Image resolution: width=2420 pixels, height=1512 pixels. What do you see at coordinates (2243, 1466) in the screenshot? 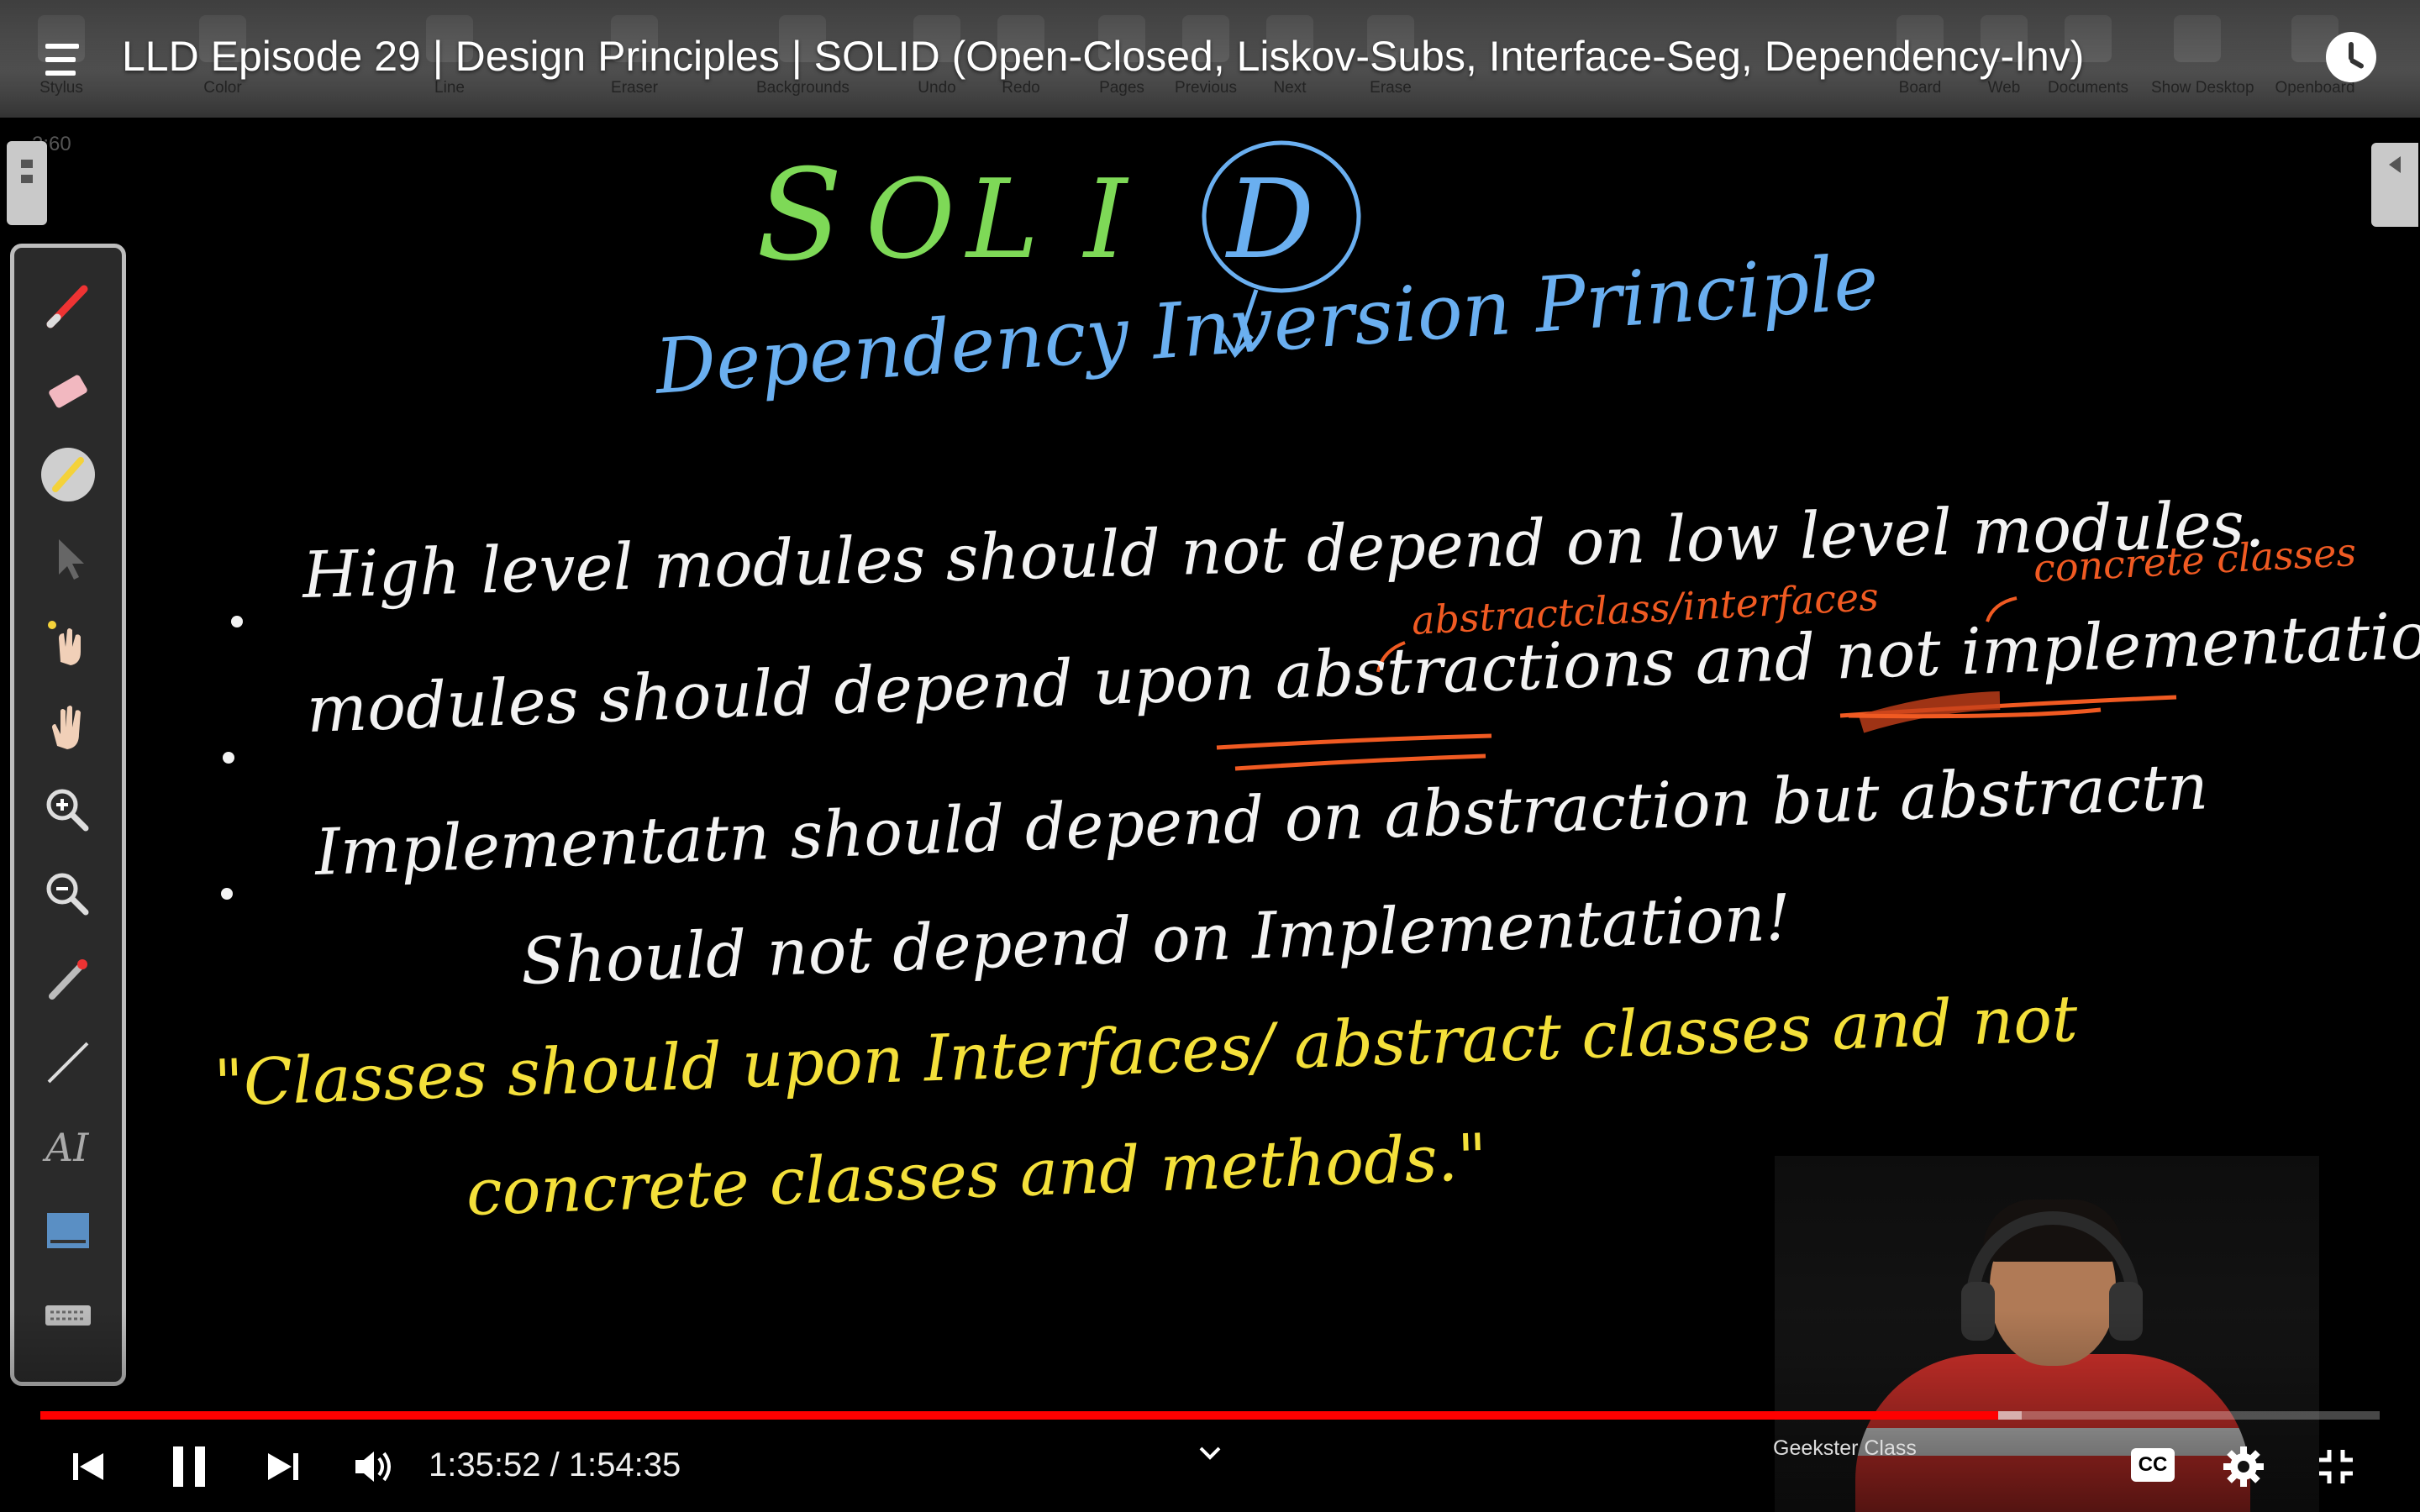
I see `settings-icon` at bounding box center [2243, 1466].